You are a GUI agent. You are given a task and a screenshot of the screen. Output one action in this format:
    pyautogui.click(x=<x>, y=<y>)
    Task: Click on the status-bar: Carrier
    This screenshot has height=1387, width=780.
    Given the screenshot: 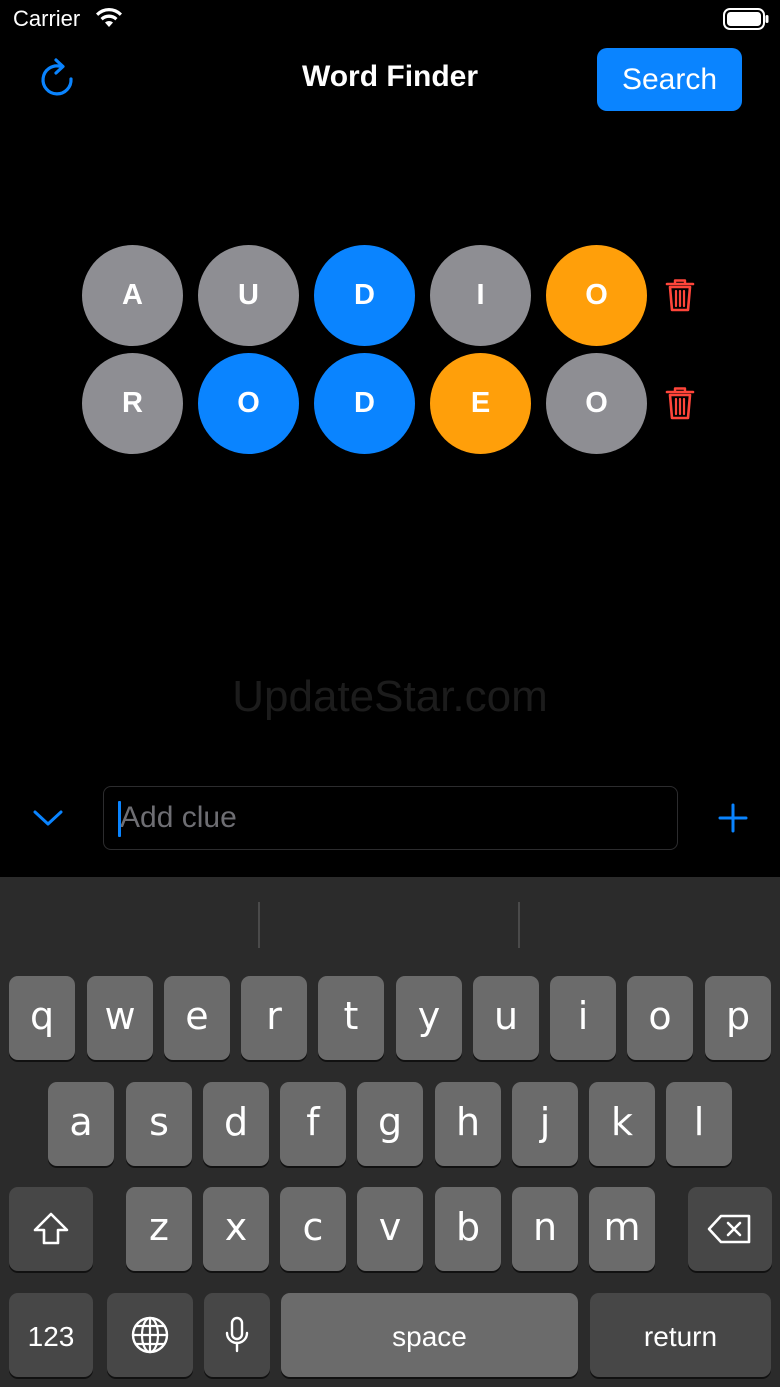 What is the action you would take?
    pyautogui.click(x=390, y=20)
    